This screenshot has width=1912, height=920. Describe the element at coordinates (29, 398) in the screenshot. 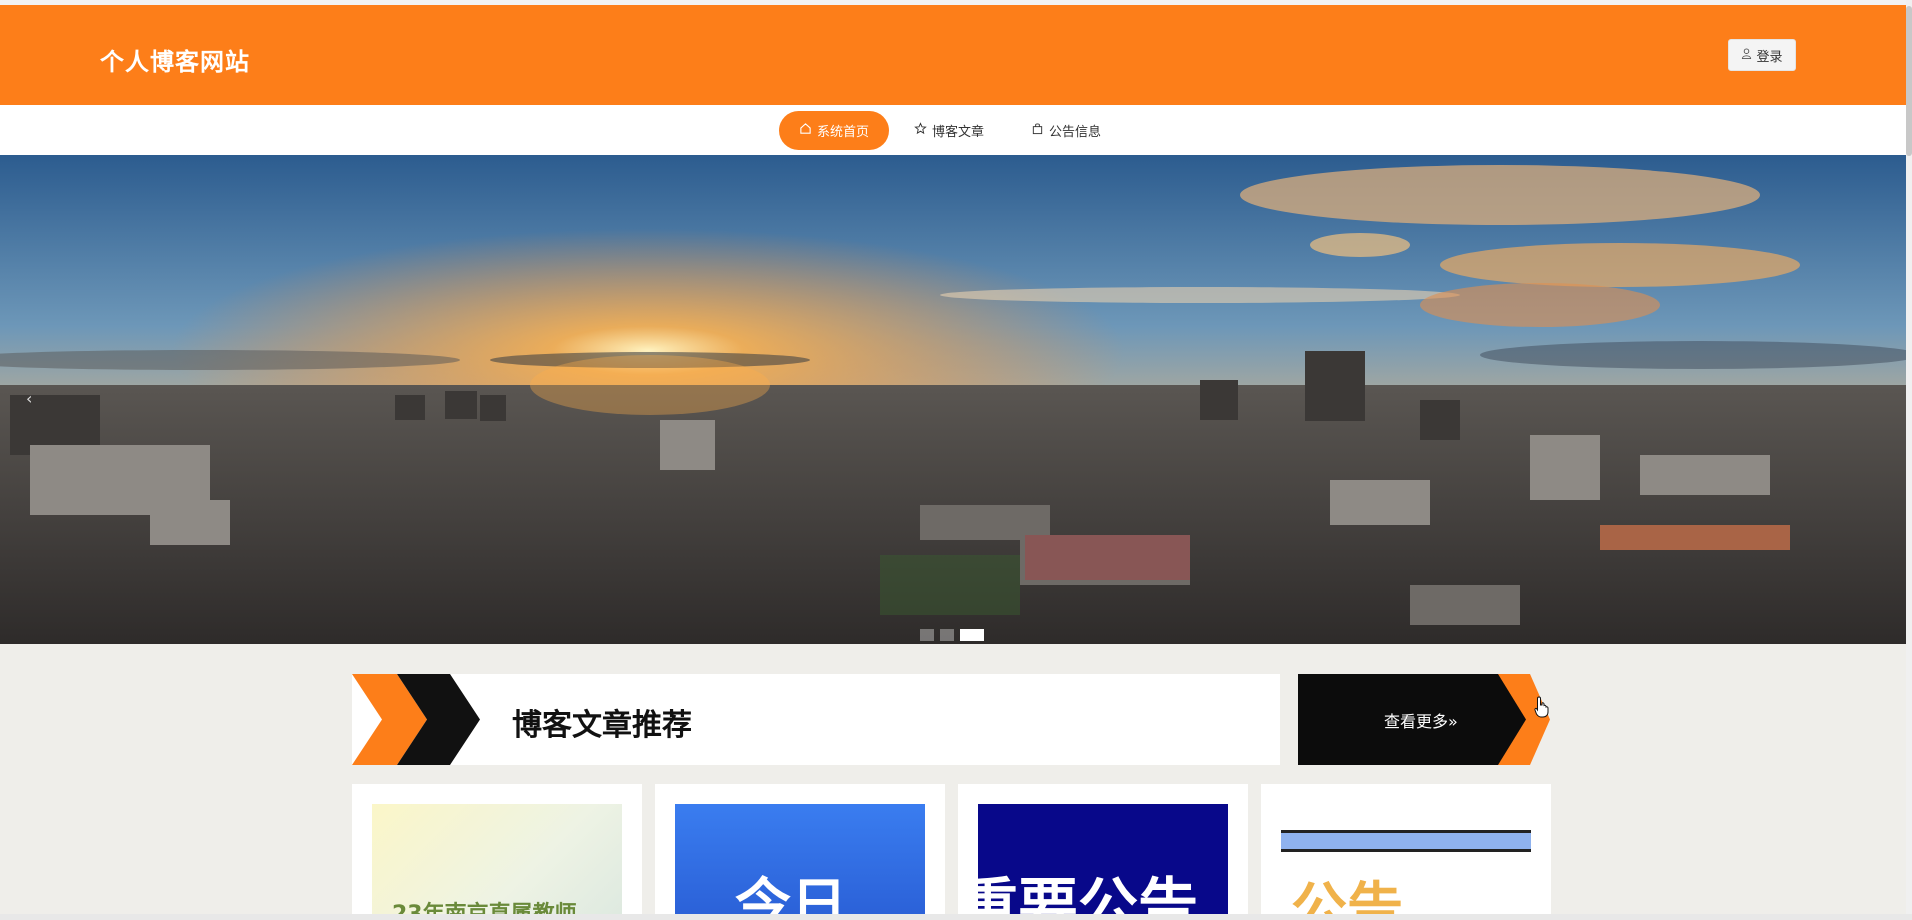

I see `carousel-prev-button: ‹` at that location.